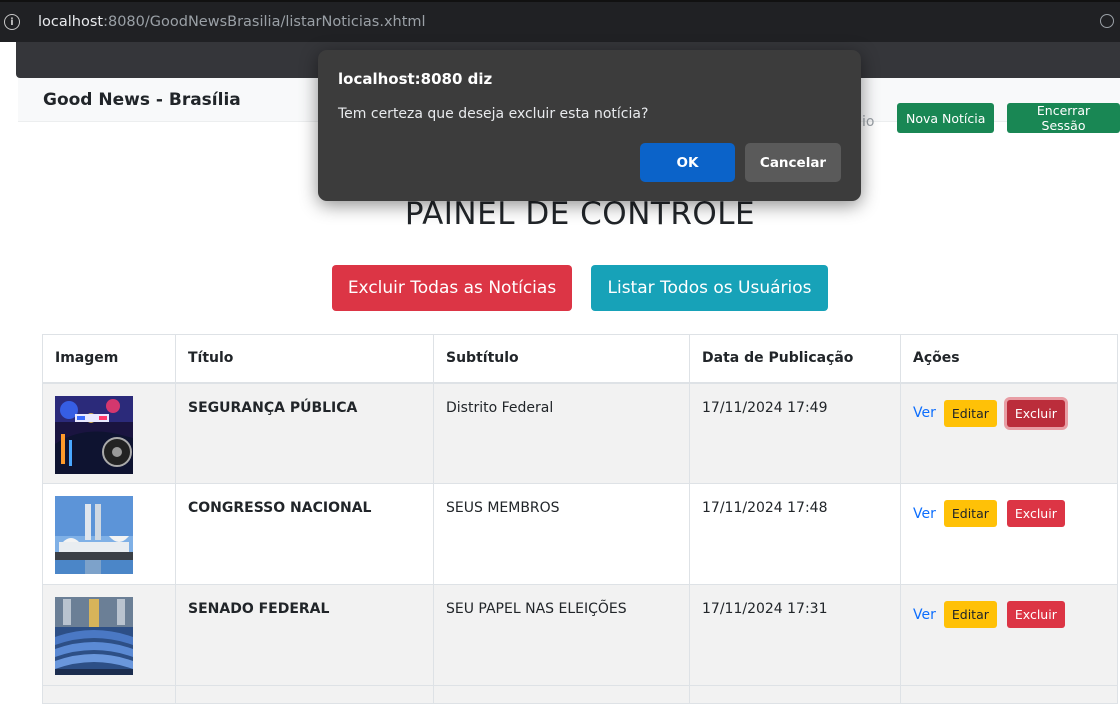 Image resolution: width=1120 pixels, height=718 pixels. I want to click on url-host: localhost, so click(71, 22).